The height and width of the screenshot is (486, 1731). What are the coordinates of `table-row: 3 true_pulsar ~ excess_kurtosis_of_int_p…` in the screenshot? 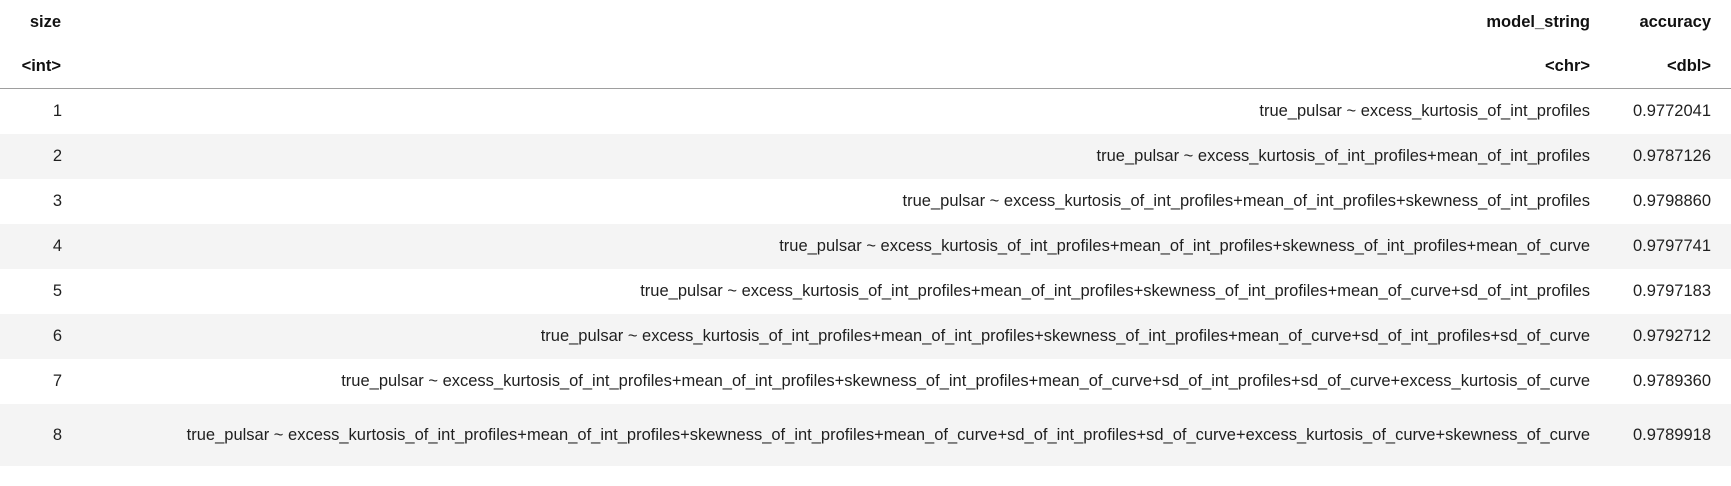 It's located at (865, 201).